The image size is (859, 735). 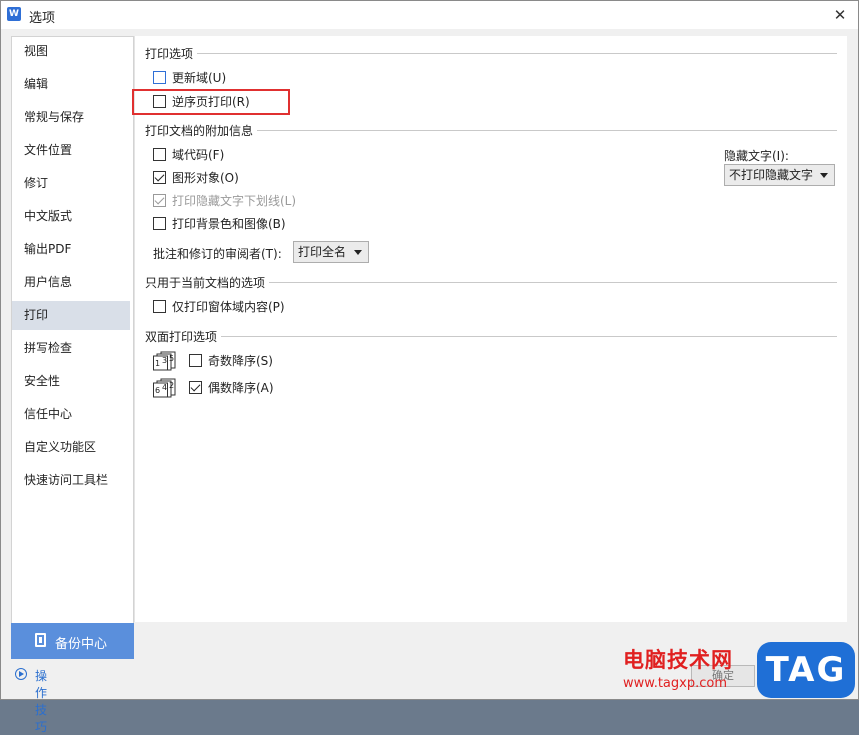 What do you see at coordinates (159, 77) in the screenshot?
I see `update-fields-checkbox` at bounding box center [159, 77].